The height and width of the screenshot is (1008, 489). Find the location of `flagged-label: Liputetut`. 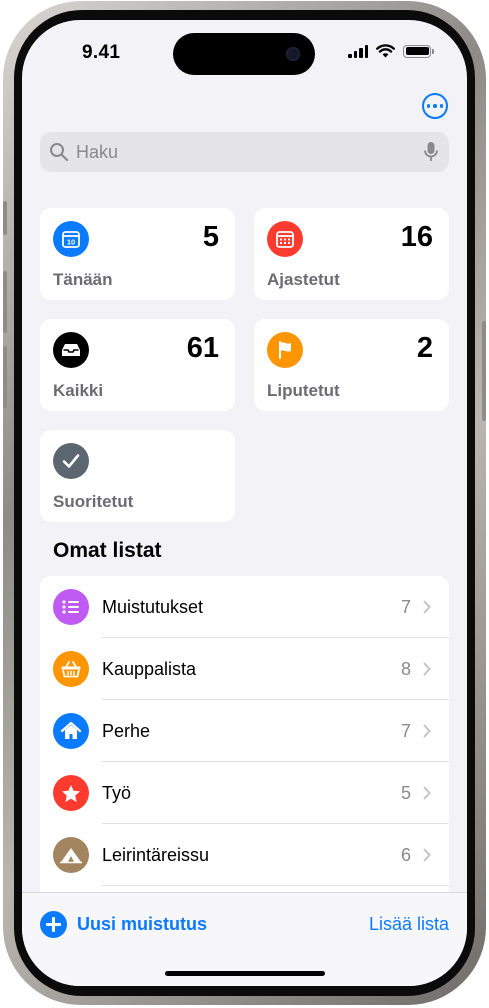

flagged-label: Liputetut is located at coordinates (303, 390).